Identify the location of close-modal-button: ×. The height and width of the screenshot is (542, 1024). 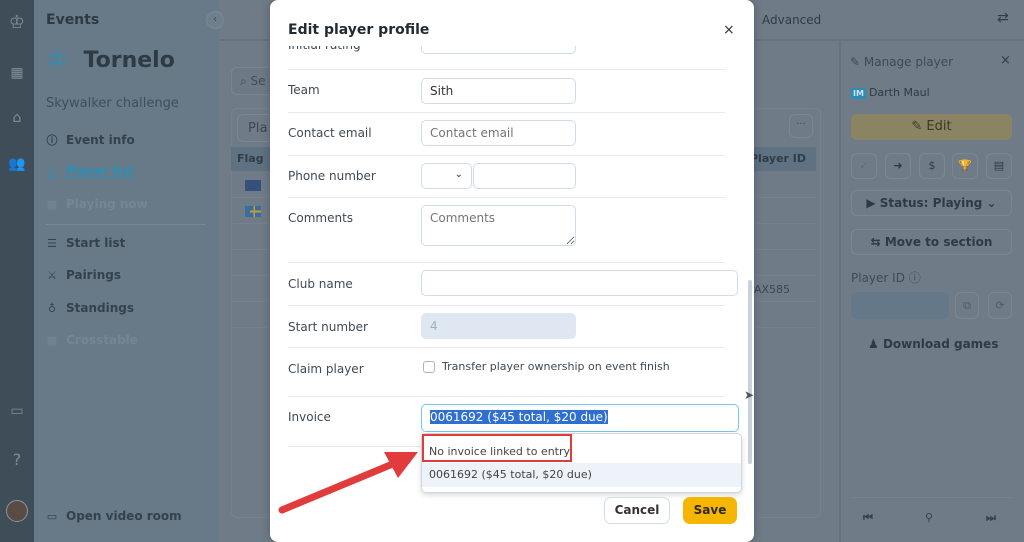
(729, 30).